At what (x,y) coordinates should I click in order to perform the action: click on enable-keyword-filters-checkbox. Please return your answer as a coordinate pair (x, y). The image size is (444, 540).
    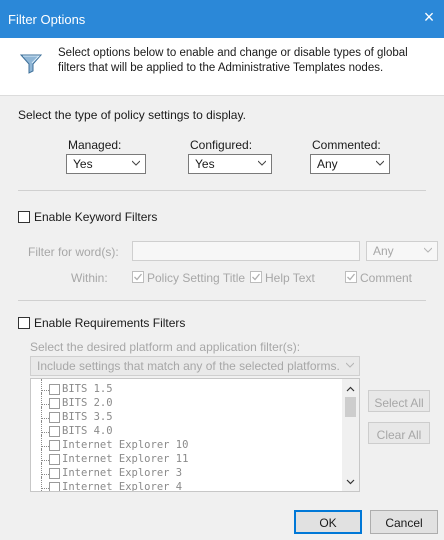
    Looking at the image, I should click on (24, 217).